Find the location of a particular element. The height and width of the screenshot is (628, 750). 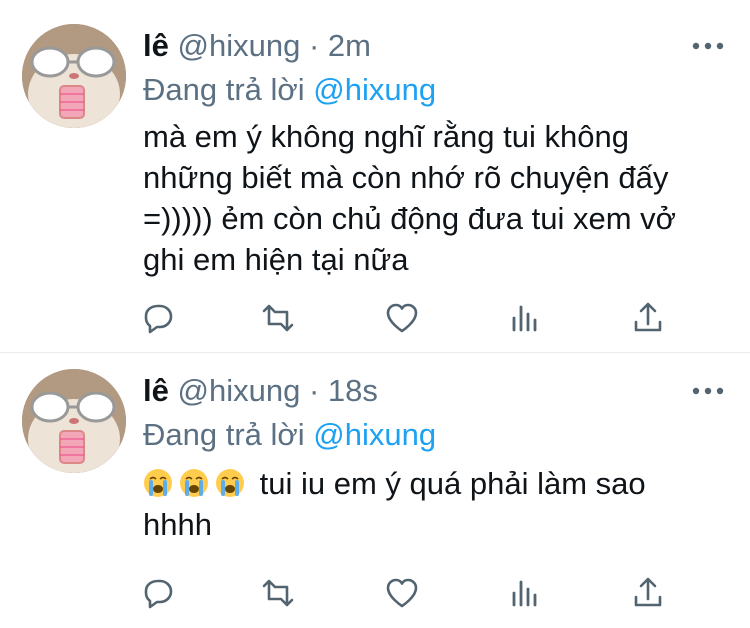

tweet-header: lê @hixung · 18s is located at coordinates (260, 391).